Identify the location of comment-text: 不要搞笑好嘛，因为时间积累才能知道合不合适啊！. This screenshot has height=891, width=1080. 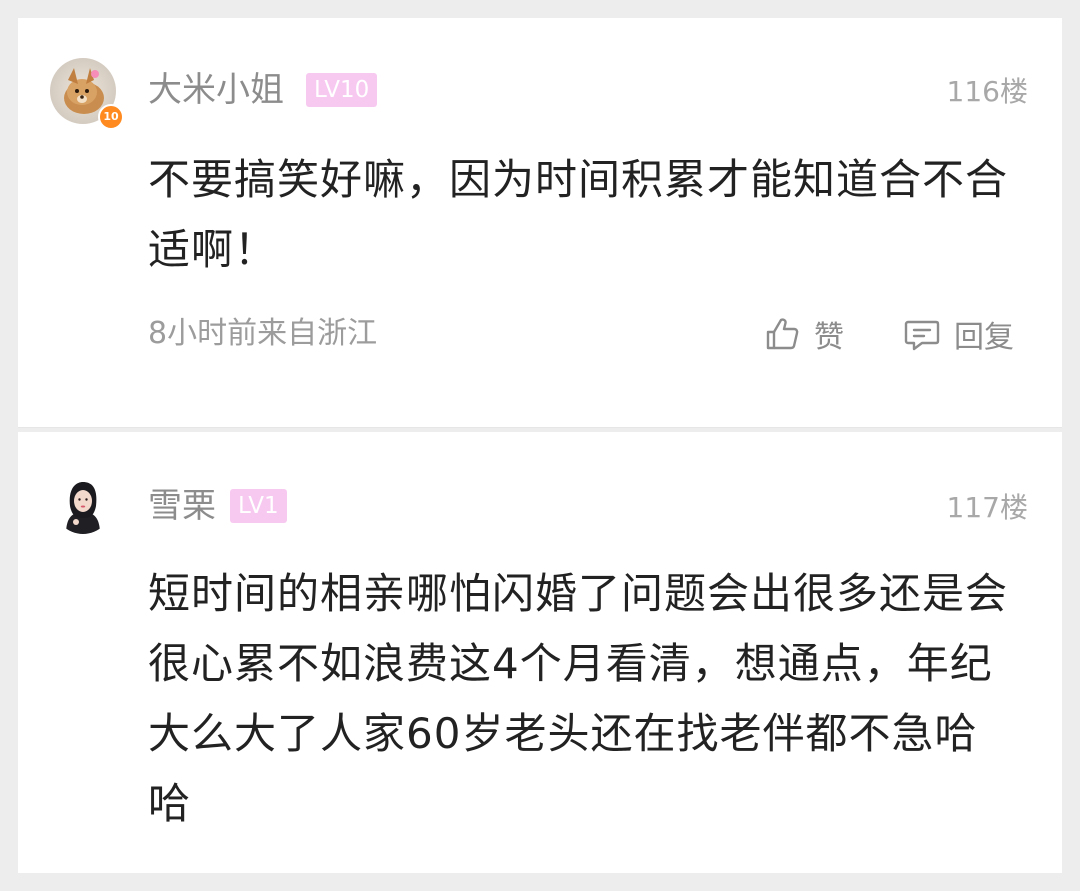
(578, 214).